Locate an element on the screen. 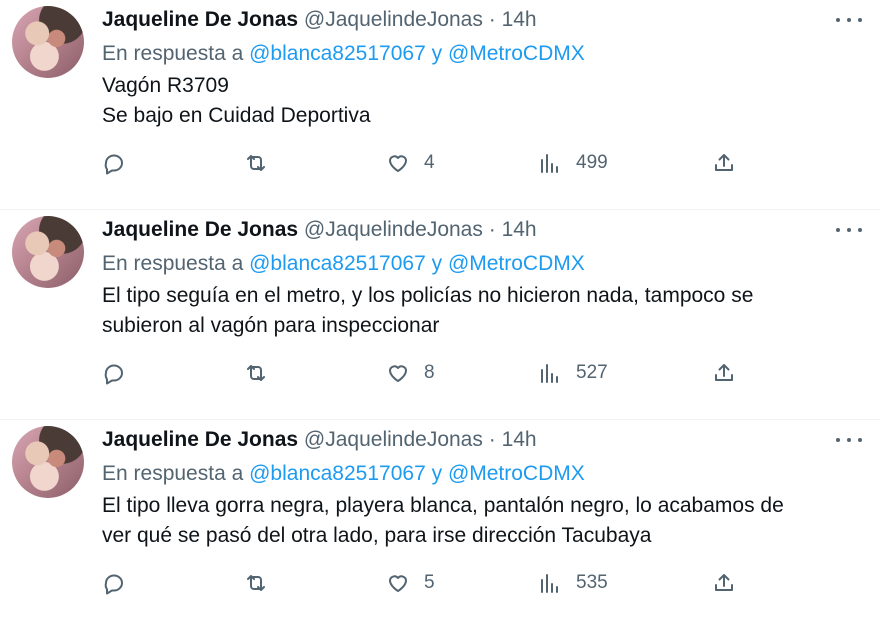  views-button: 499 is located at coordinates (573, 163).